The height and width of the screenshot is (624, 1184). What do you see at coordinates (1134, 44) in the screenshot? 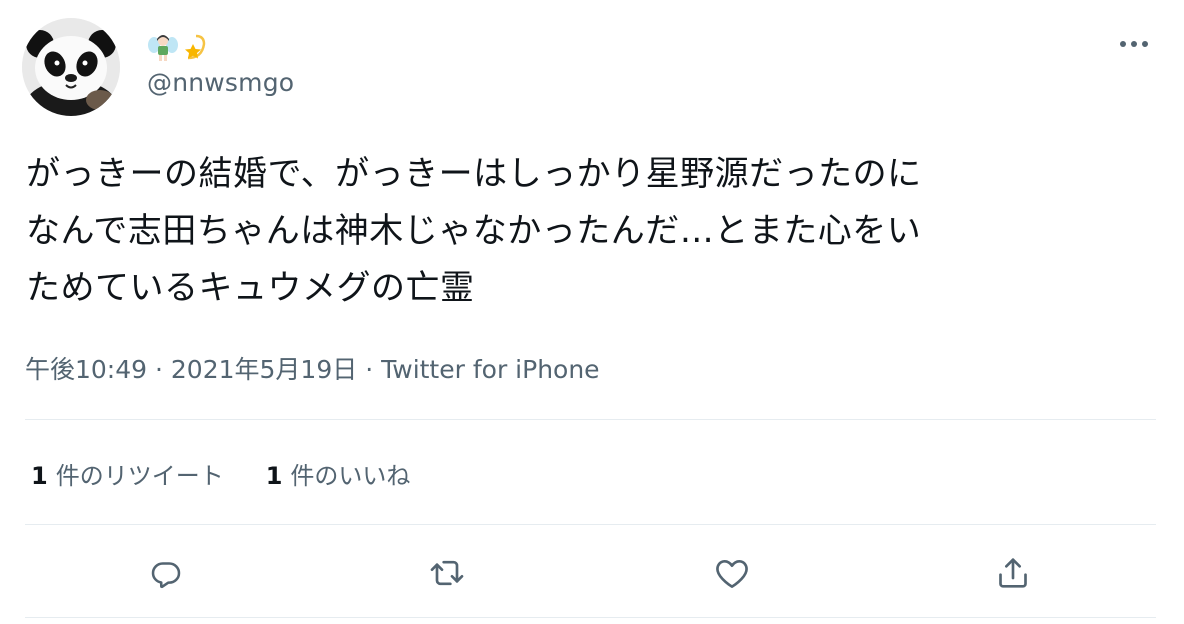
I see `more-icon` at bounding box center [1134, 44].